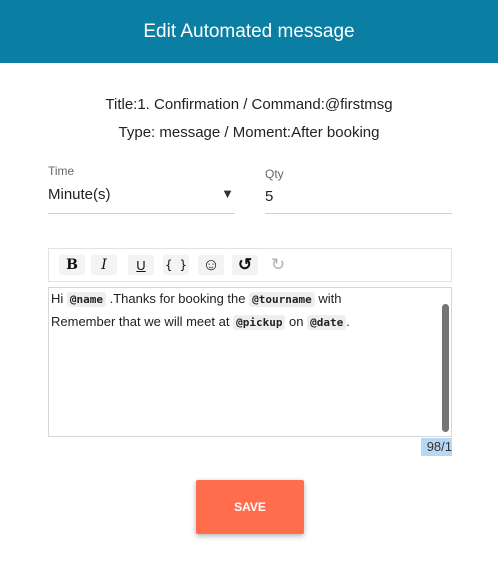 This screenshot has height=585, width=498. What do you see at coordinates (259, 322) in the screenshot?
I see `variable-tag-pickup: @pickup` at bounding box center [259, 322].